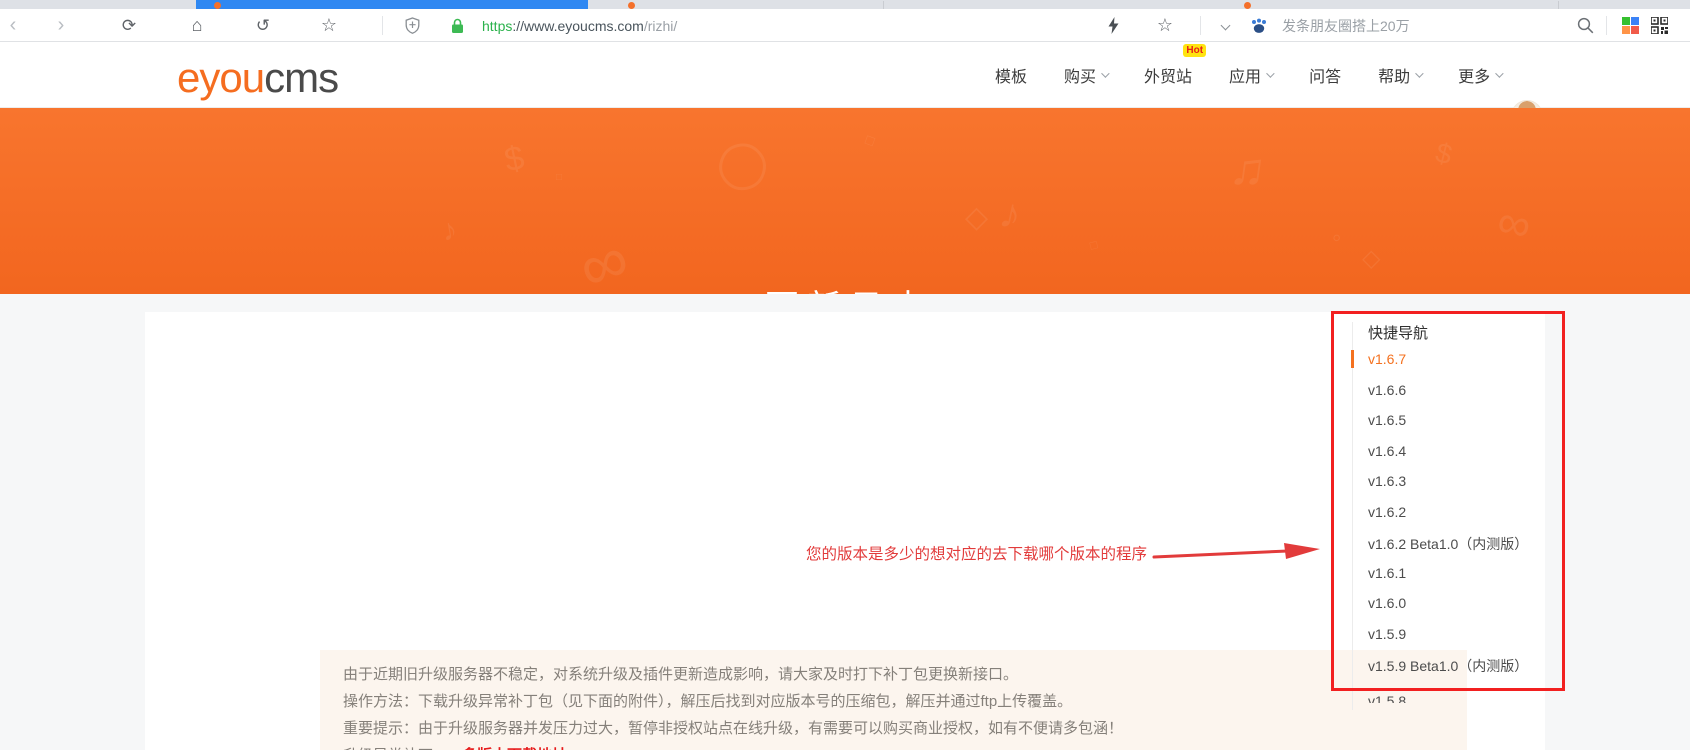  Describe the element at coordinates (1325, 77) in the screenshot. I see `nav-item-label: 问答` at that location.